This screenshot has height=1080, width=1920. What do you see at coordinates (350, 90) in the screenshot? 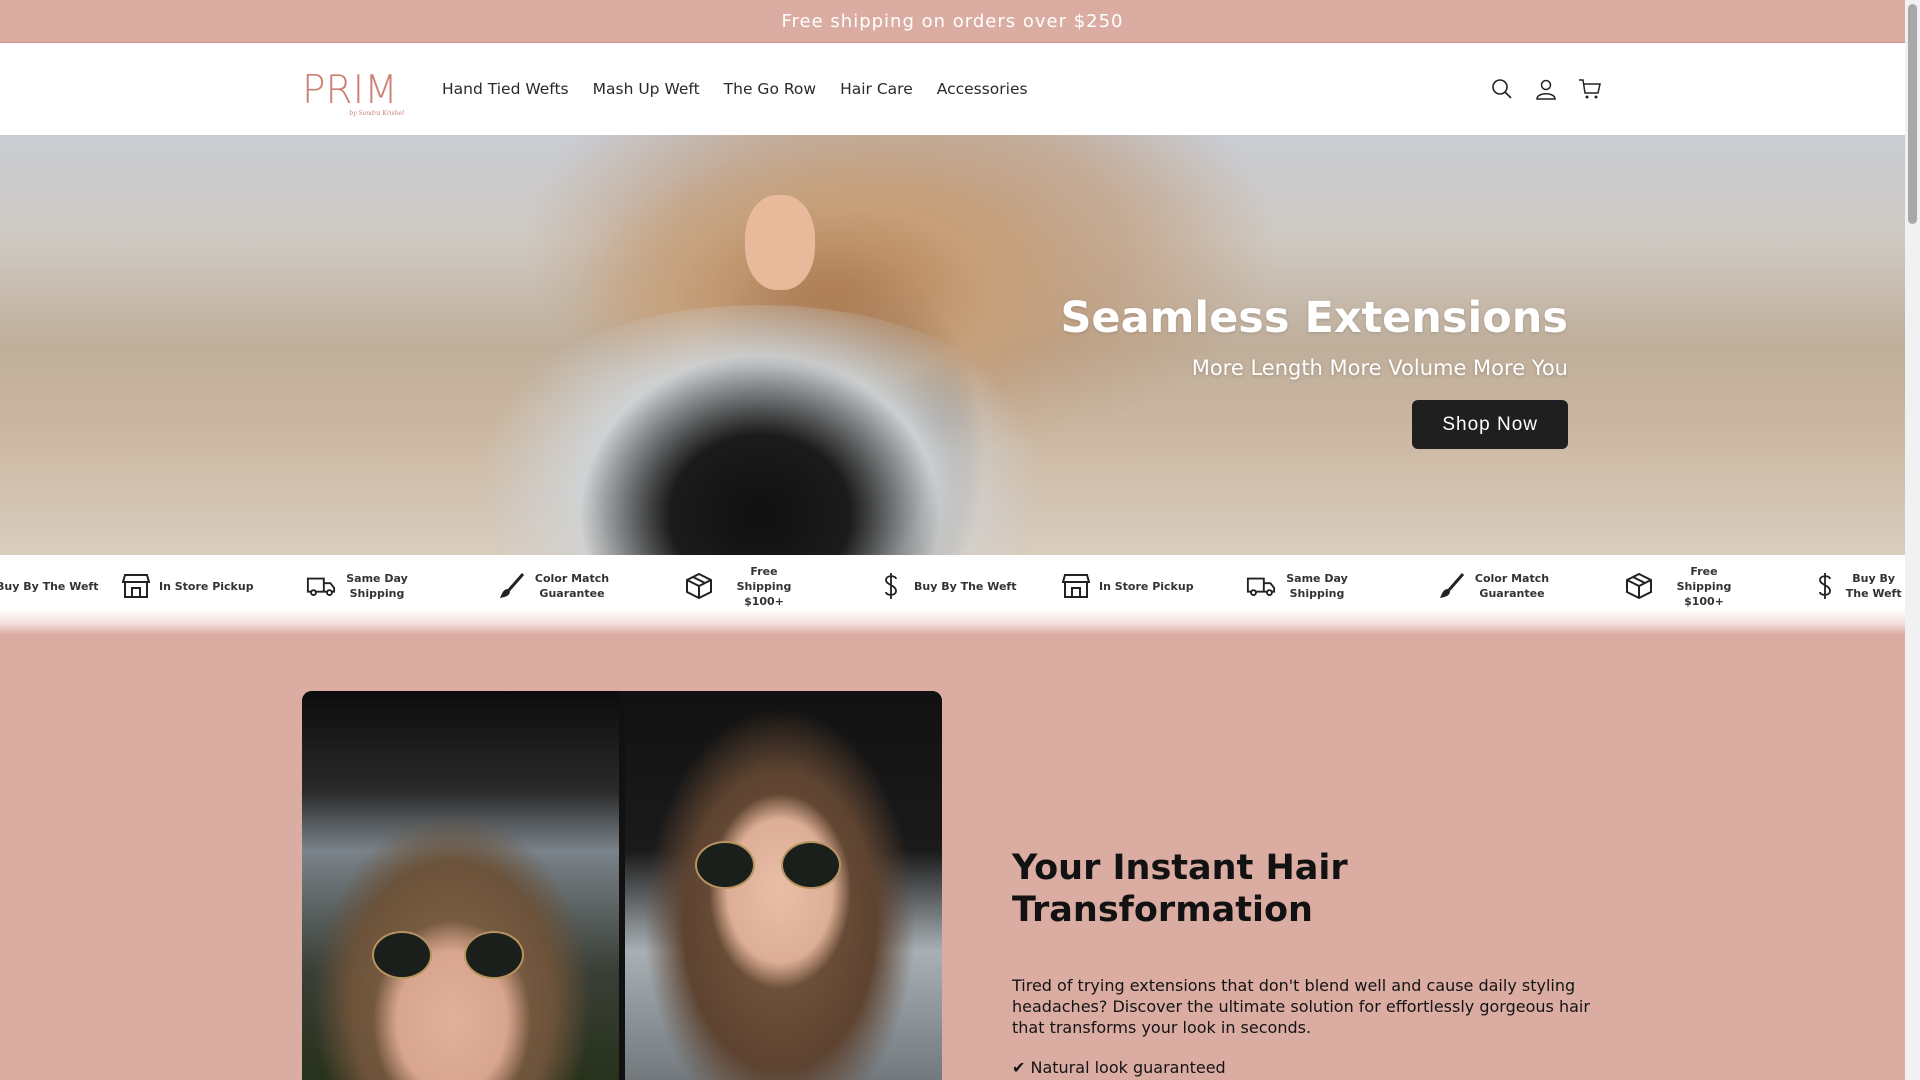
I see `logo-text: PRIM` at bounding box center [350, 90].